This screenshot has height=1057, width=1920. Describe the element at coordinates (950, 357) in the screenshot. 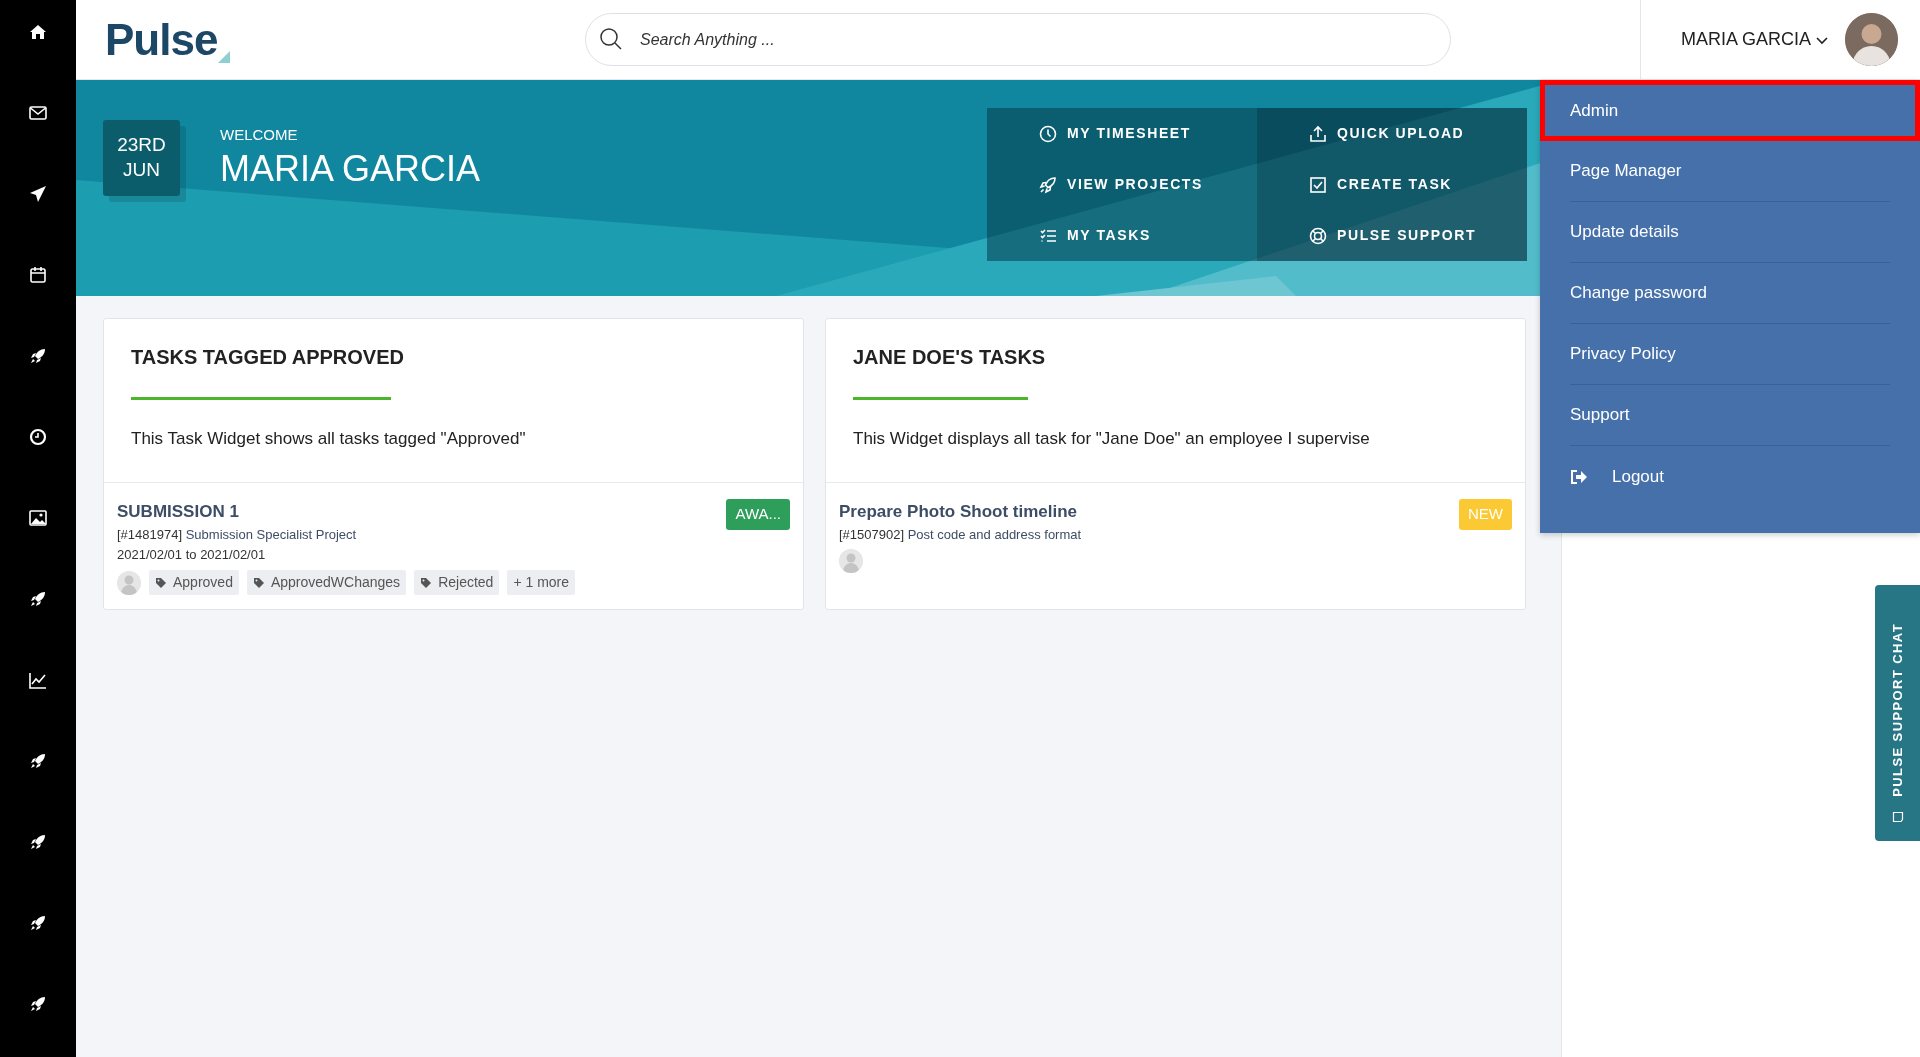

I see `widget-title: JANE DOE'S TASKS` at that location.